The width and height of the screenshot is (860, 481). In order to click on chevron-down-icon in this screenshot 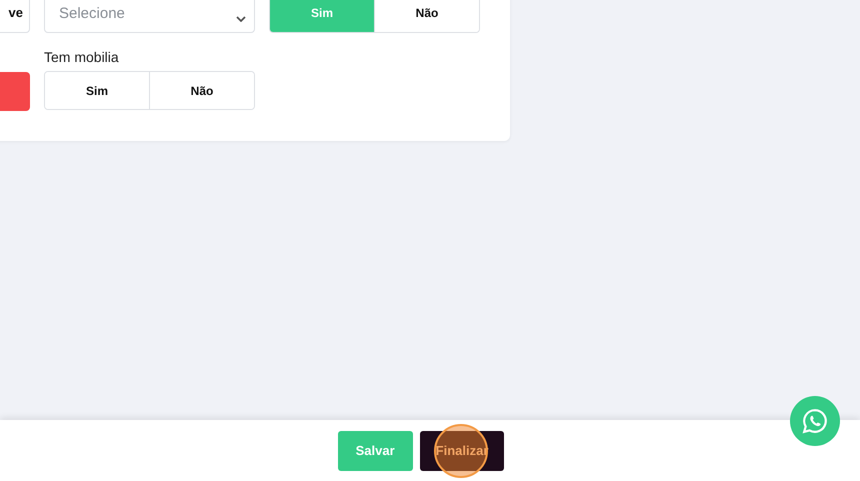, I will do `click(241, 19)`.